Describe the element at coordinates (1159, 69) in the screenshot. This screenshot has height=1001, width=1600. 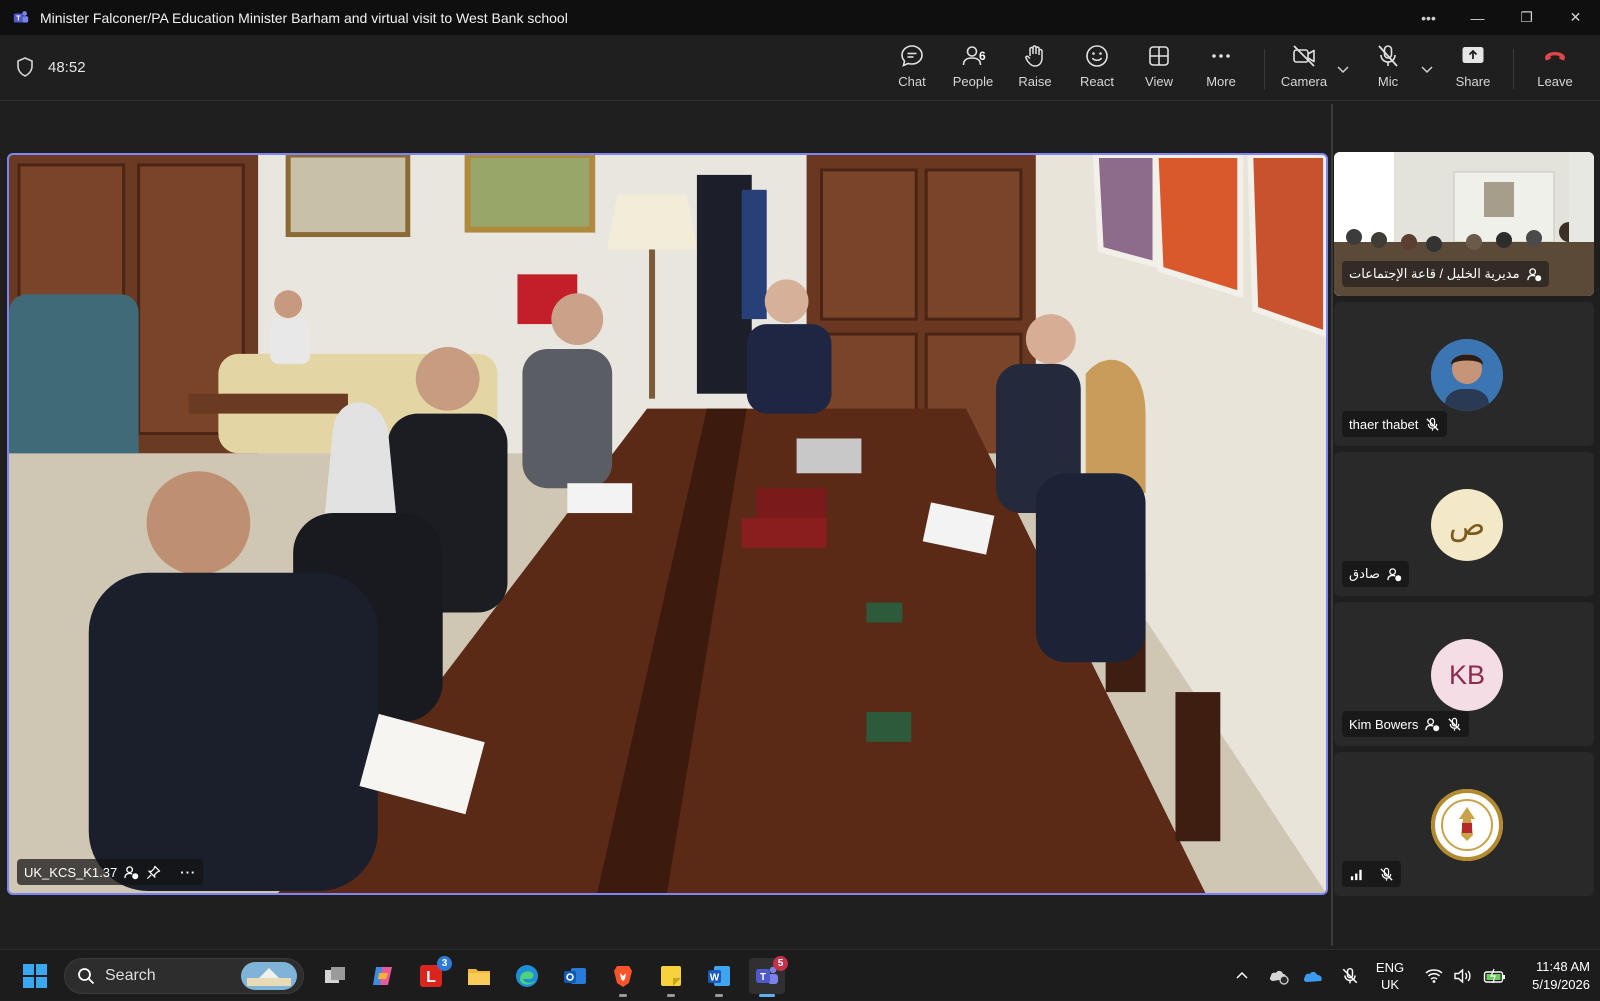
I see `view-button: View` at that location.